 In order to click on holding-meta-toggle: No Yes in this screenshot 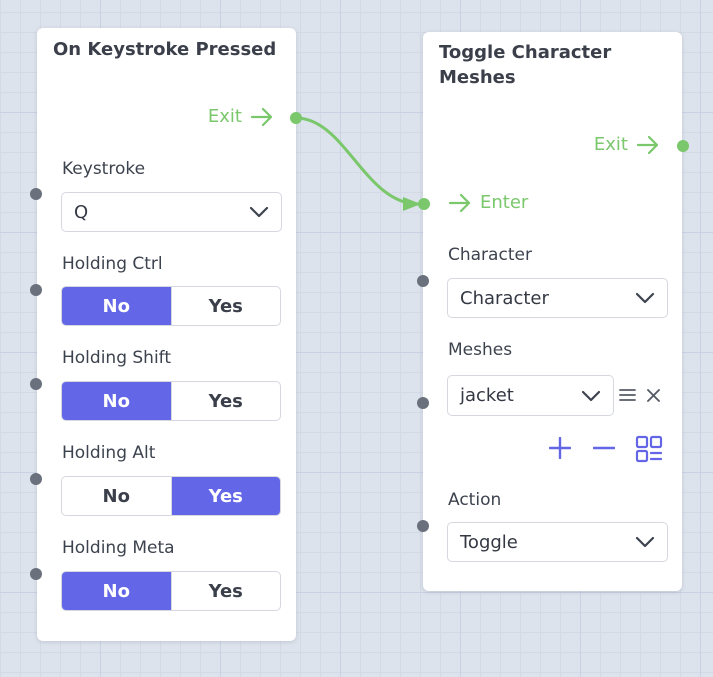, I will do `click(171, 591)`.